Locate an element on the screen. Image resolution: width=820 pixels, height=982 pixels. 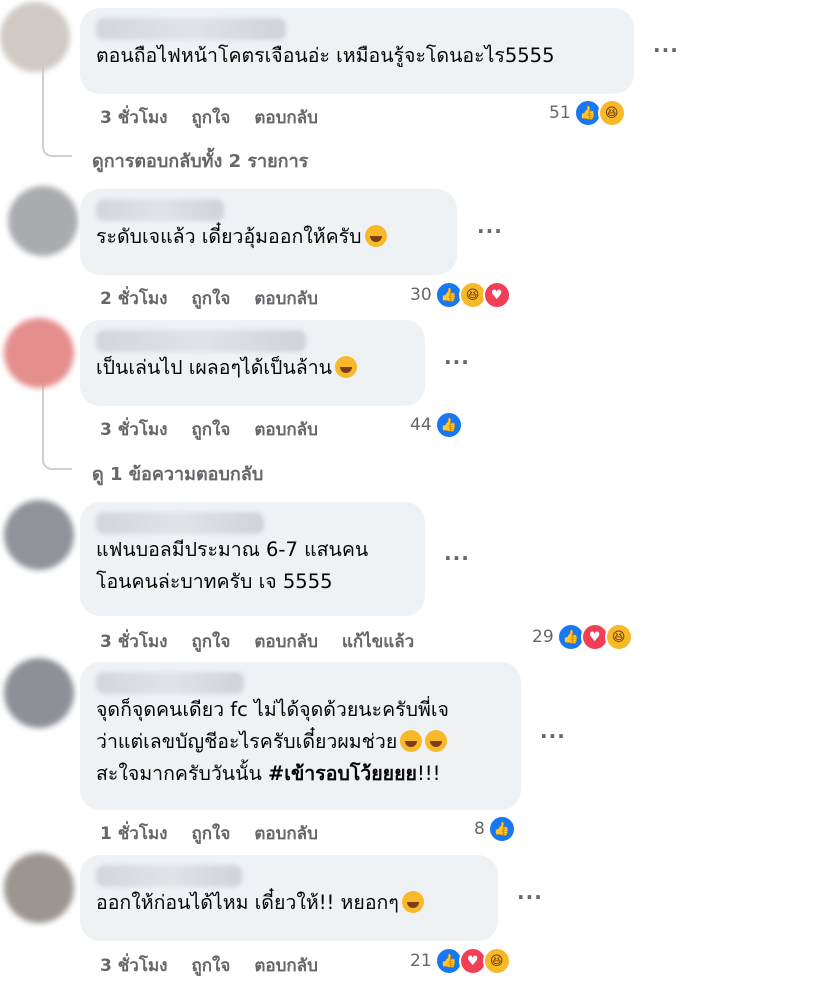
reaction-summary: 21 👍 ♥ 😆 is located at coordinates (460, 961).